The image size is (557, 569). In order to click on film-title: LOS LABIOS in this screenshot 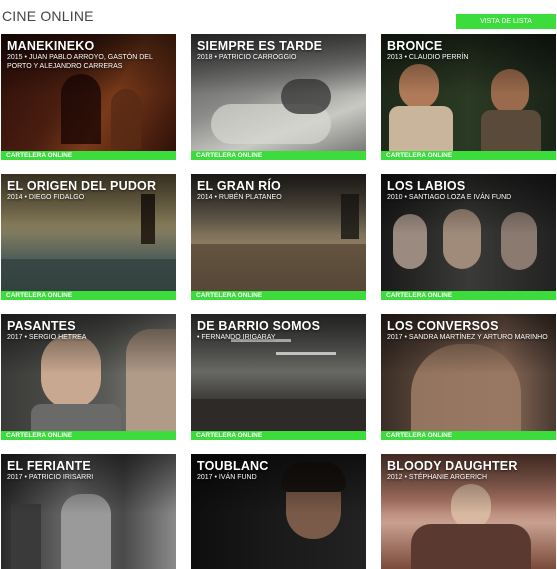, I will do `click(426, 186)`.